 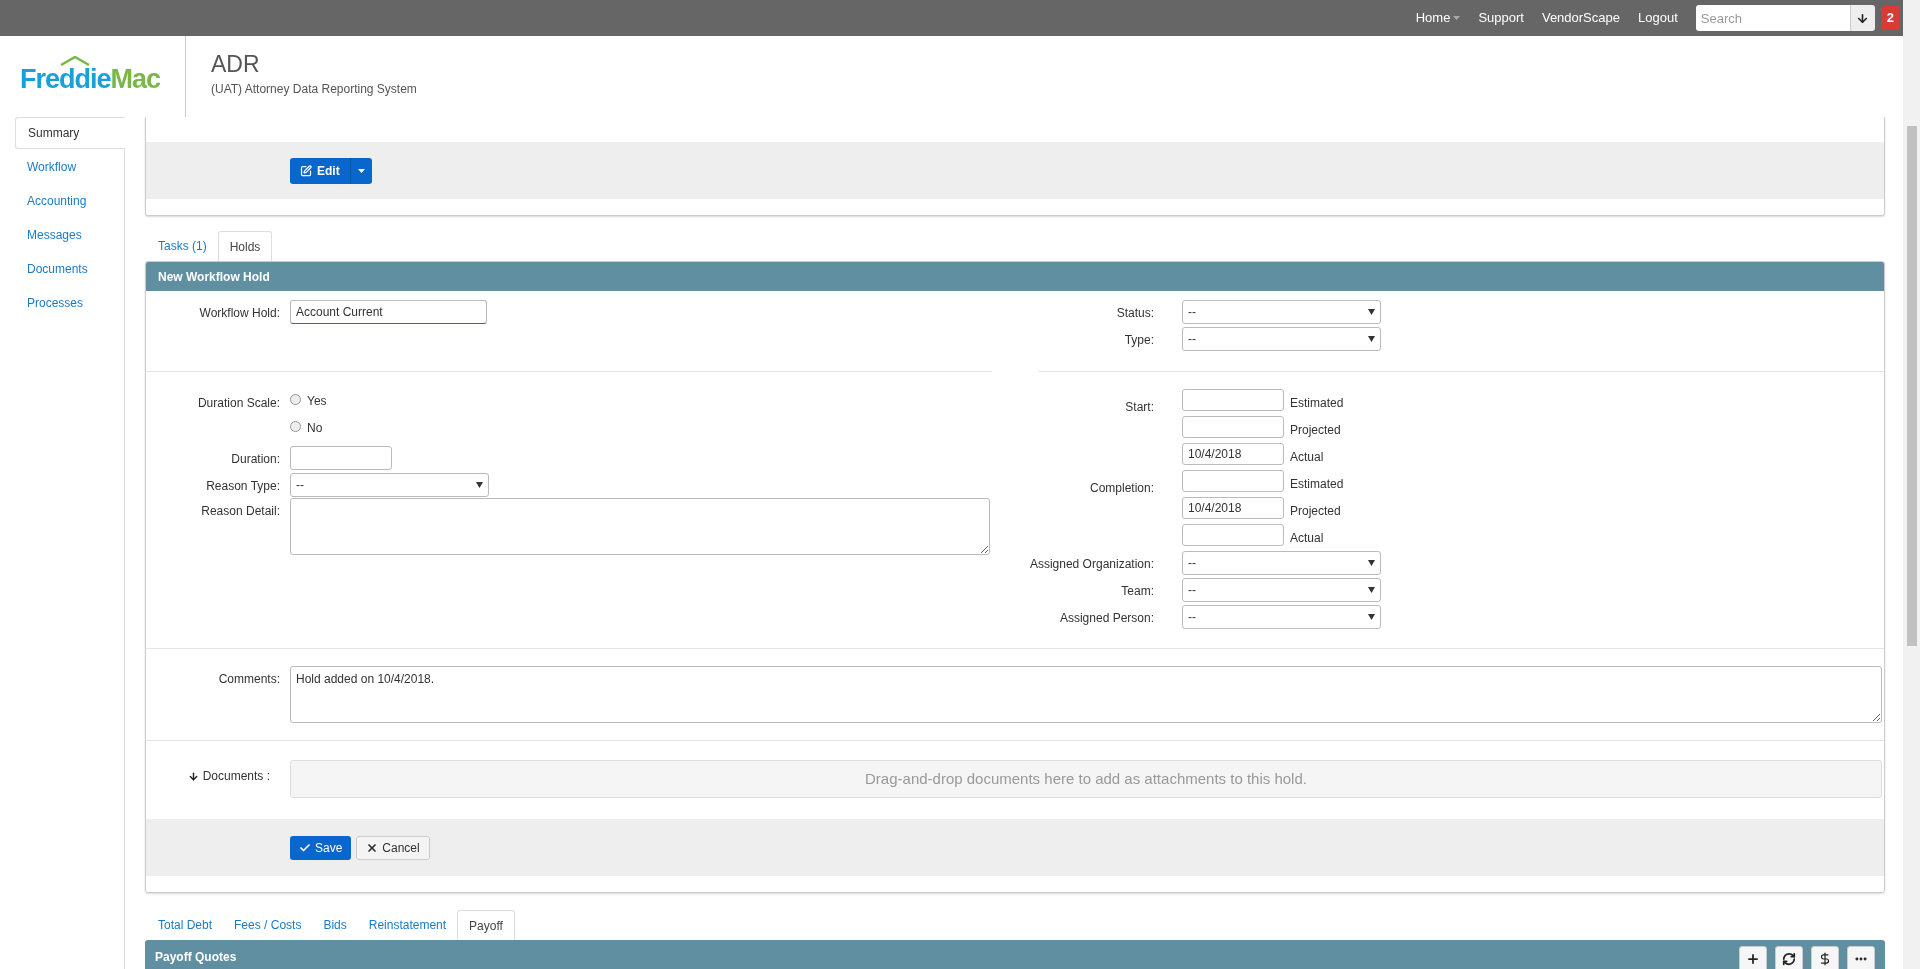 I want to click on field-label: Reason Detail:, so click(x=240, y=511).